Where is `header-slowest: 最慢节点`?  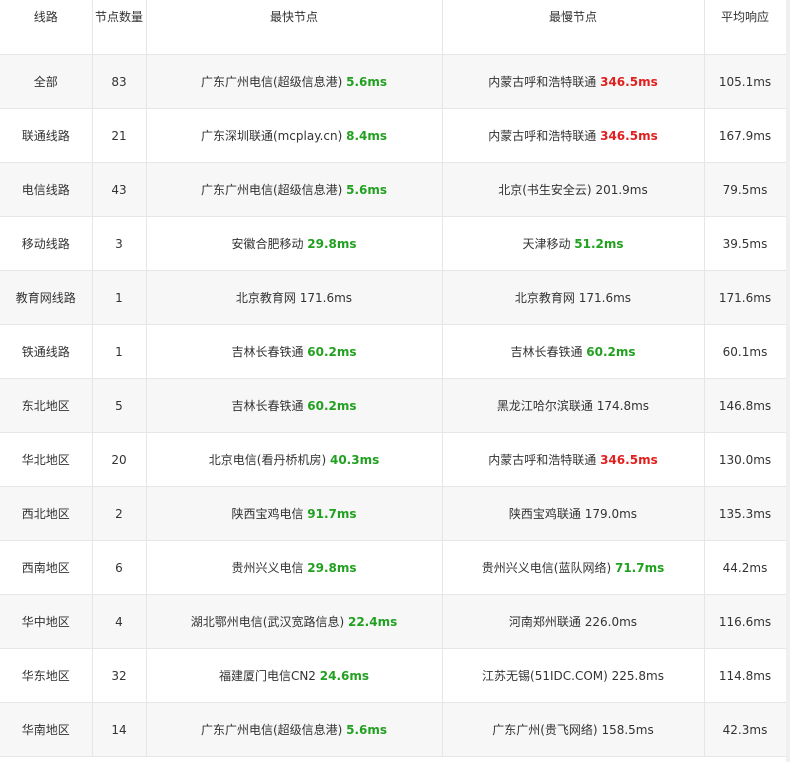
header-slowest: 最慢节点 is located at coordinates (573, 27).